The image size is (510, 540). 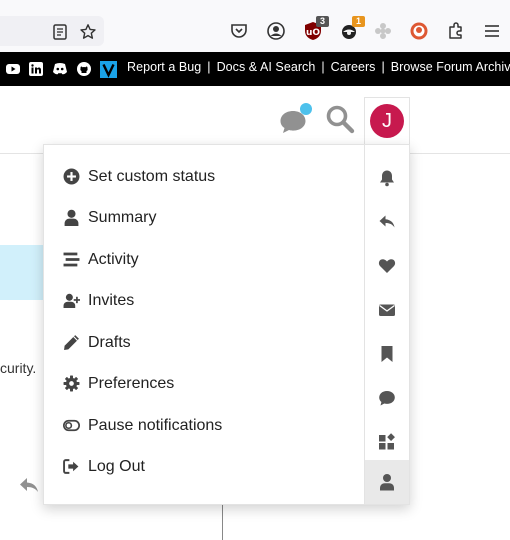 I want to click on svg-text: uO, so click(x=313, y=33).